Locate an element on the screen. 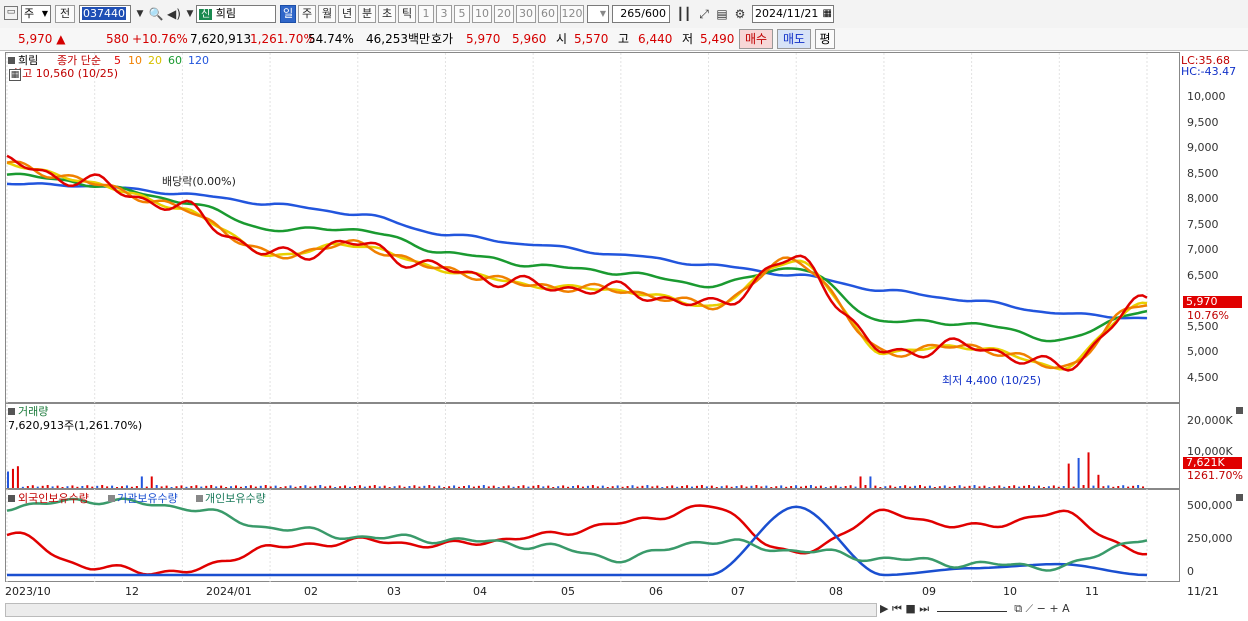 The image size is (1248, 621). holding-tick-500000: 500,000 is located at coordinates (1210, 505).